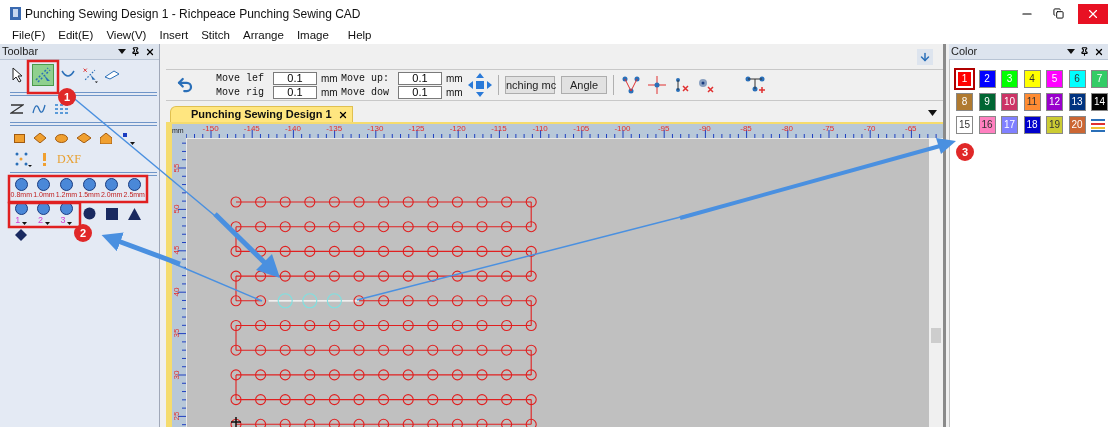 Image resolution: width=1108 pixels, height=427 pixels. Describe the element at coordinates (17, 109) in the screenshot. I see `zigzag-icon` at that location.